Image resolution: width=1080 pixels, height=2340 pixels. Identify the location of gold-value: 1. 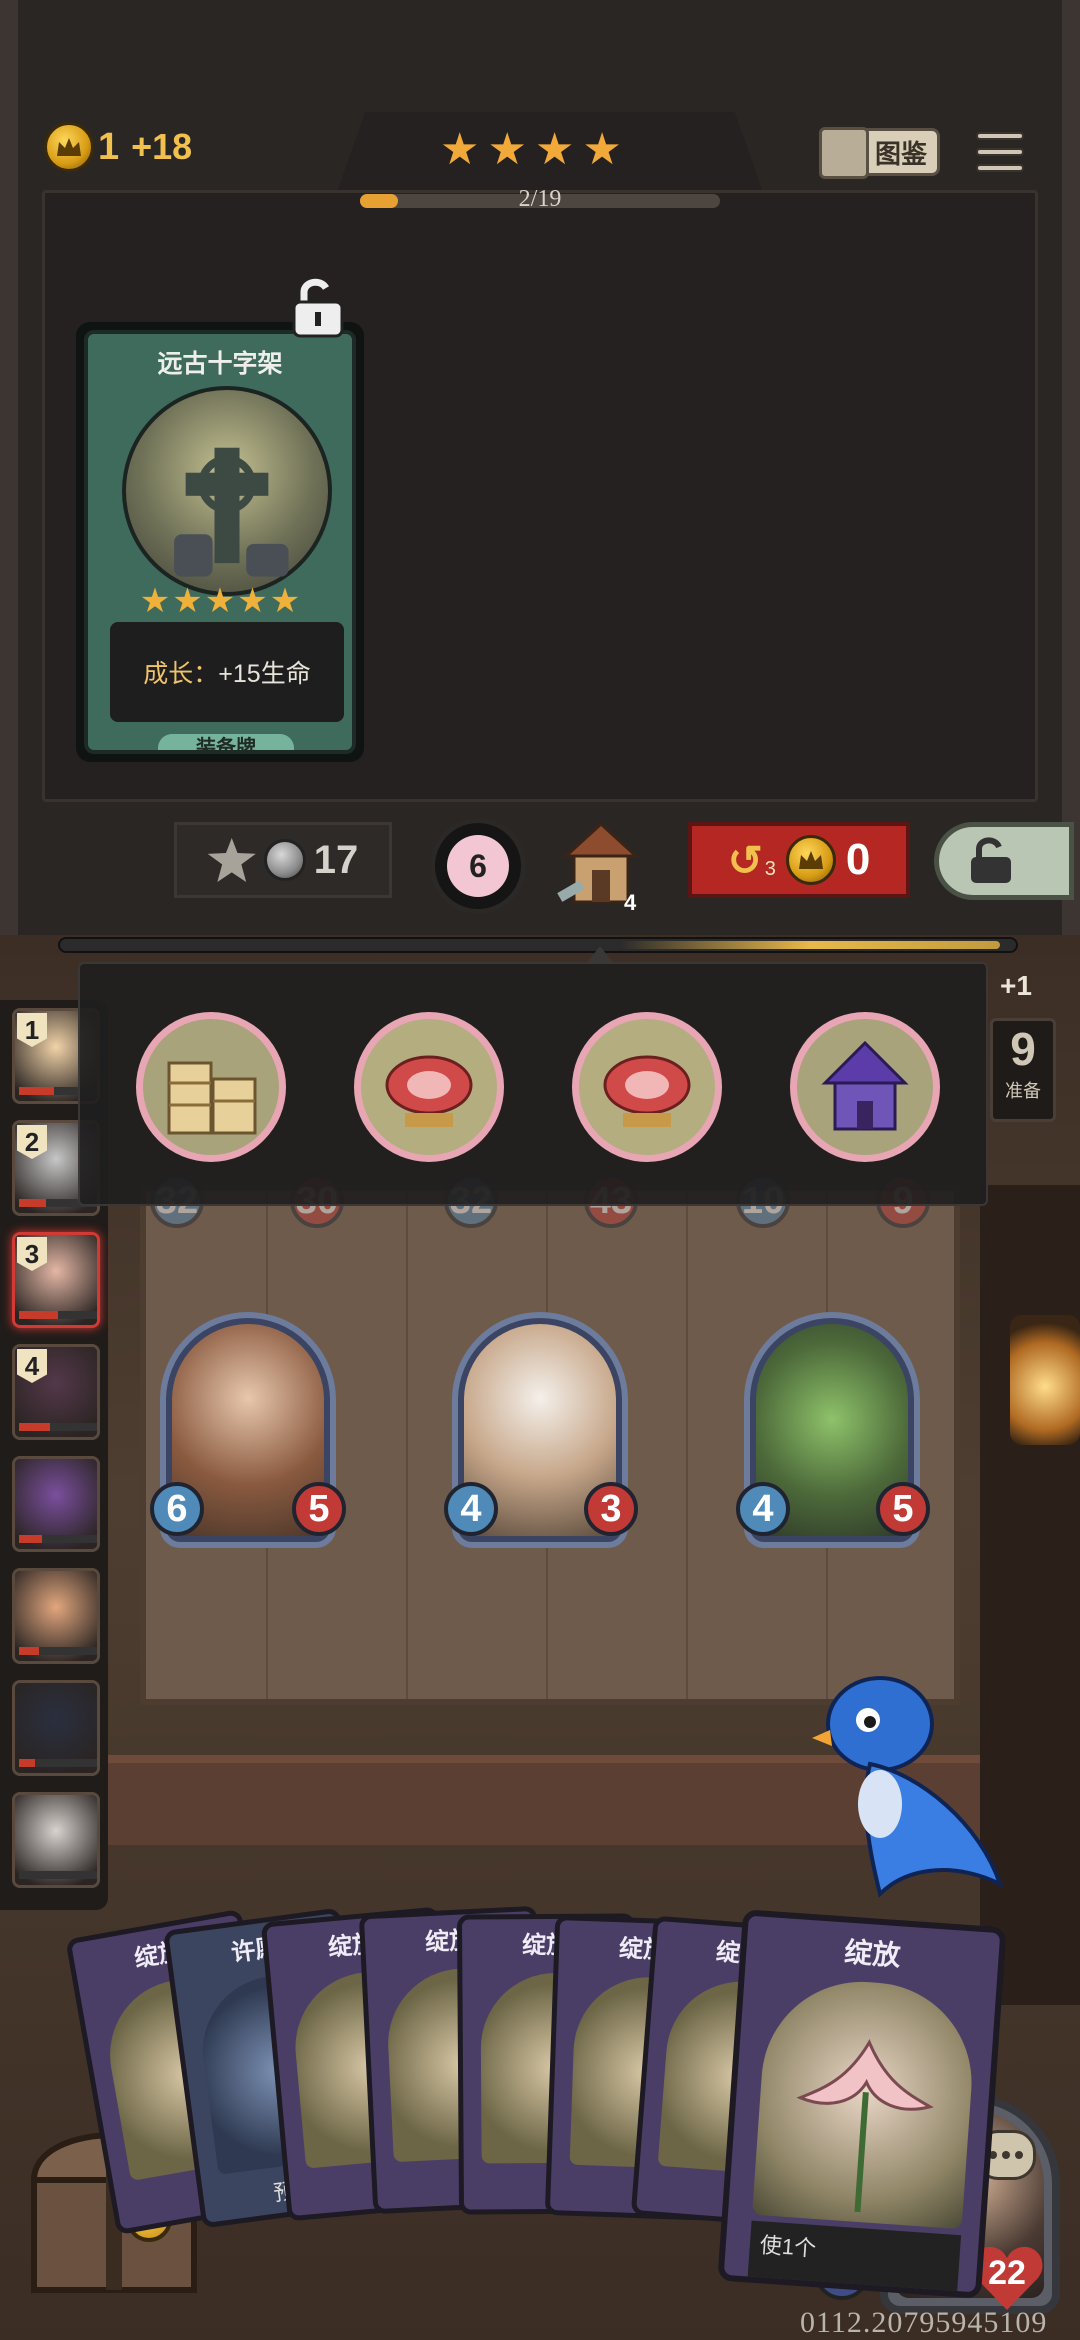
(109, 146).